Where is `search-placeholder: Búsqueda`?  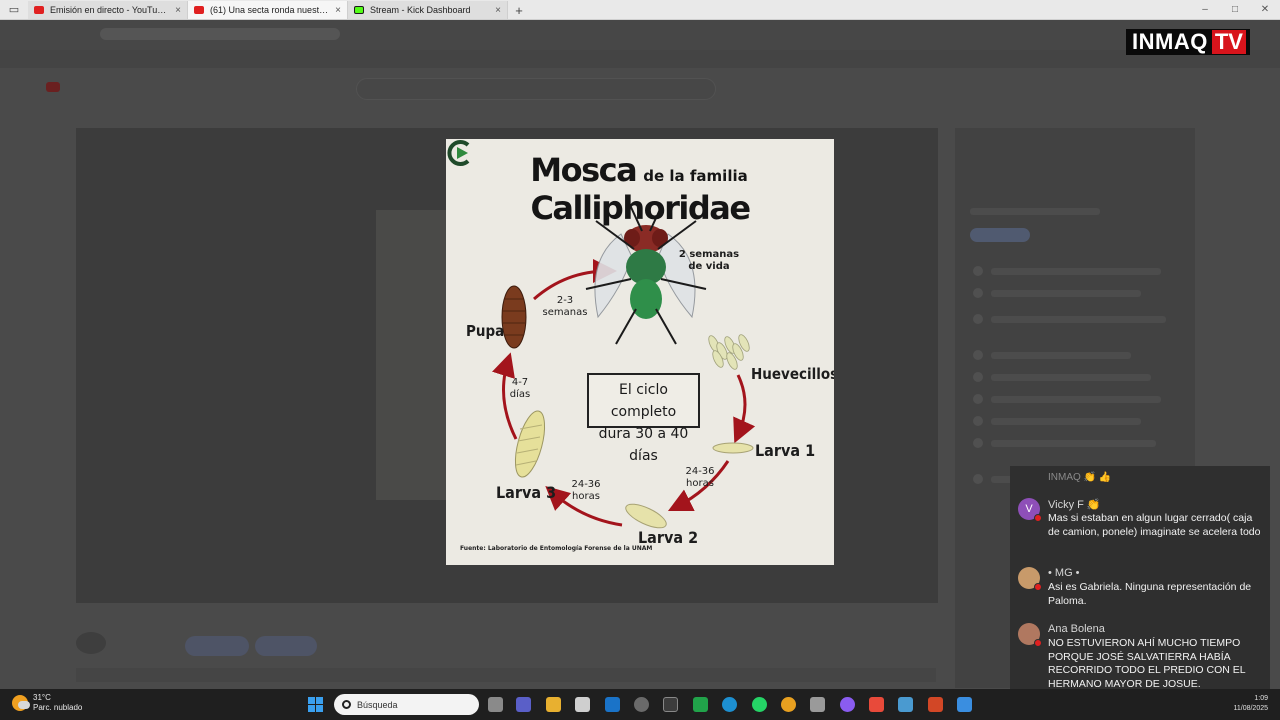
search-placeholder: Búsqueda is located at coordinates (377, 704).